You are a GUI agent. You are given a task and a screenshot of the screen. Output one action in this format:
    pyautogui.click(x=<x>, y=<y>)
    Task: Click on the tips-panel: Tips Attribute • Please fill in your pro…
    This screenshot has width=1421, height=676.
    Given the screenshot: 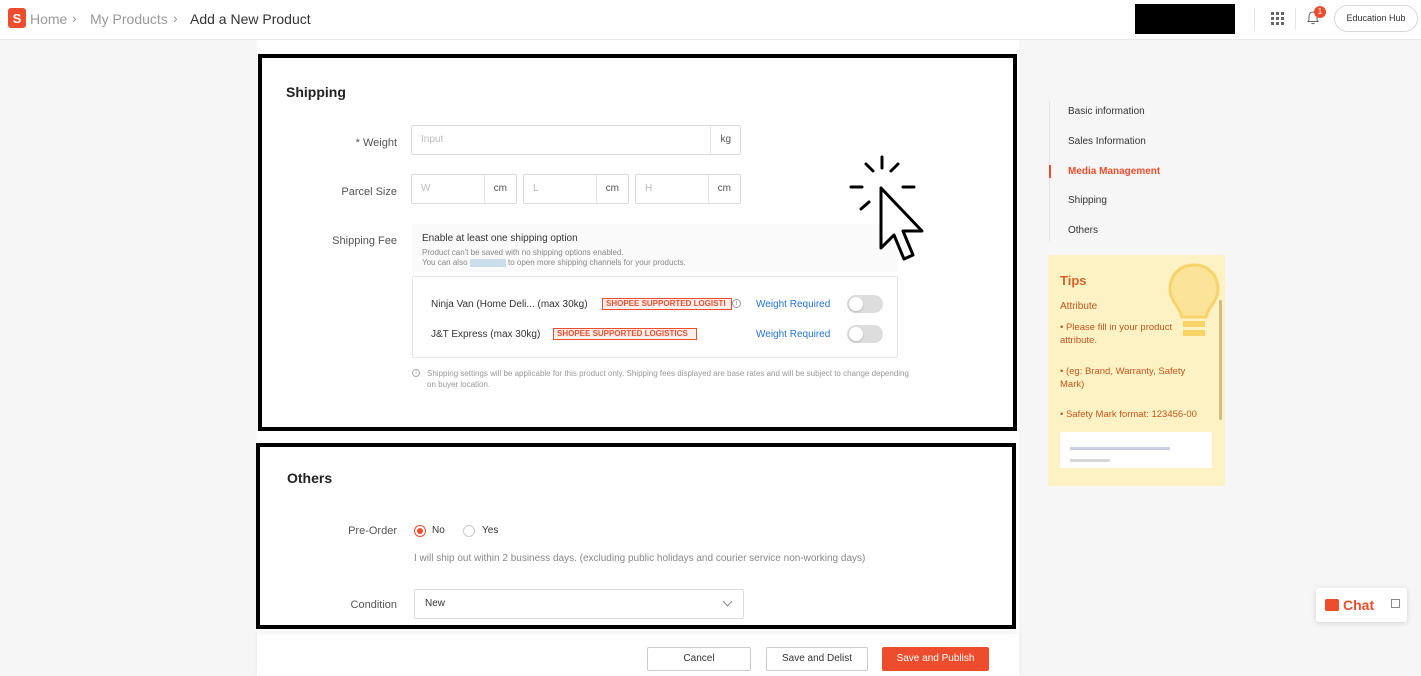 What is the action you would take?
    pyautogui.click(x=1136, y=370)
    